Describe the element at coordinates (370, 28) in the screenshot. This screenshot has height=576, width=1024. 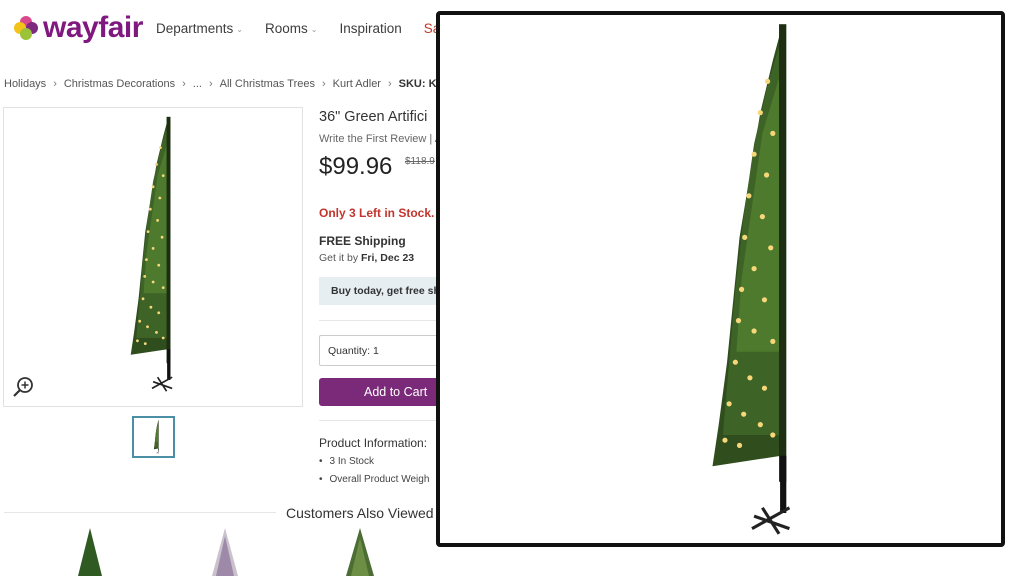
I see `nav-inspiration: Inspiration` at that location.